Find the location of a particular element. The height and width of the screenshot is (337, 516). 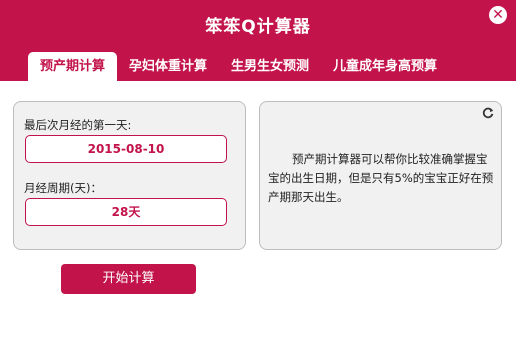

tab-gender-prediction: 生男生女预测 is located at coordinates (270, 66).